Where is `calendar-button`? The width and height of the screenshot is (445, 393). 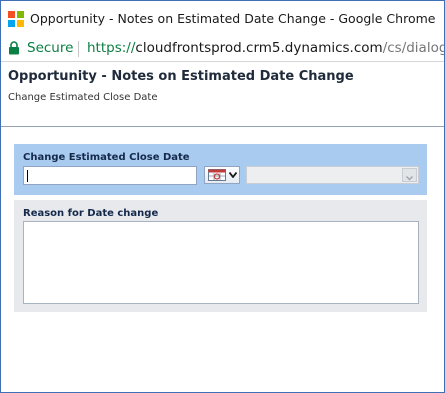
calendar-button is located at coordinates (222, 175).